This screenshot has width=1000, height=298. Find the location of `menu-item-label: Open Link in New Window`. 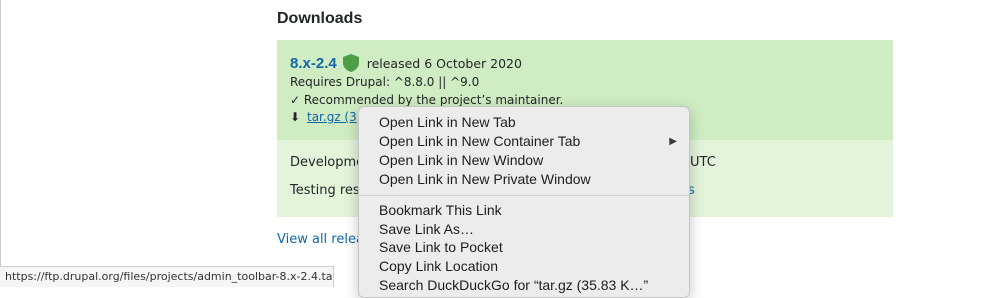

menu-item-label: Open Link in New Window is located at coordinates (461, 160).